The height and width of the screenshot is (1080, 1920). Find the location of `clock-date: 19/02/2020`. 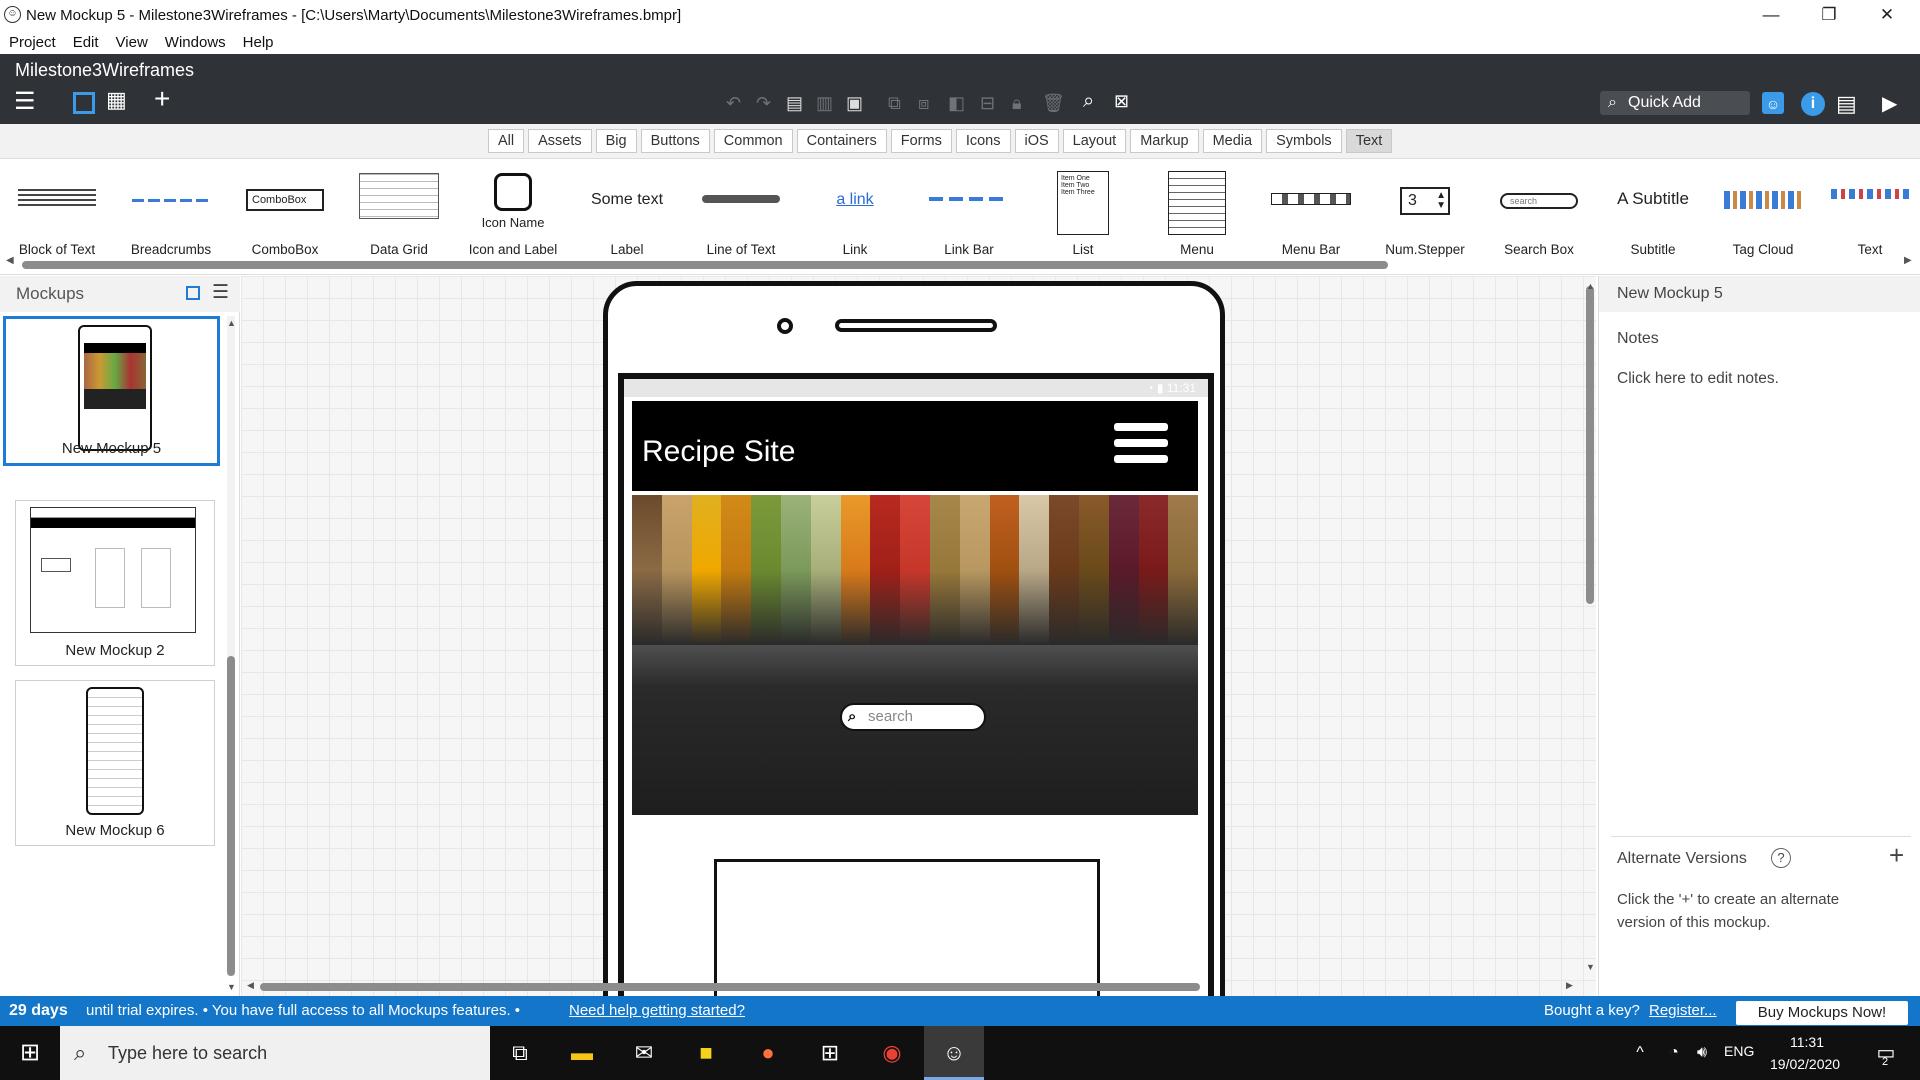

clock-date: 19/02/2020 is located at coordinates (1805, 1064).